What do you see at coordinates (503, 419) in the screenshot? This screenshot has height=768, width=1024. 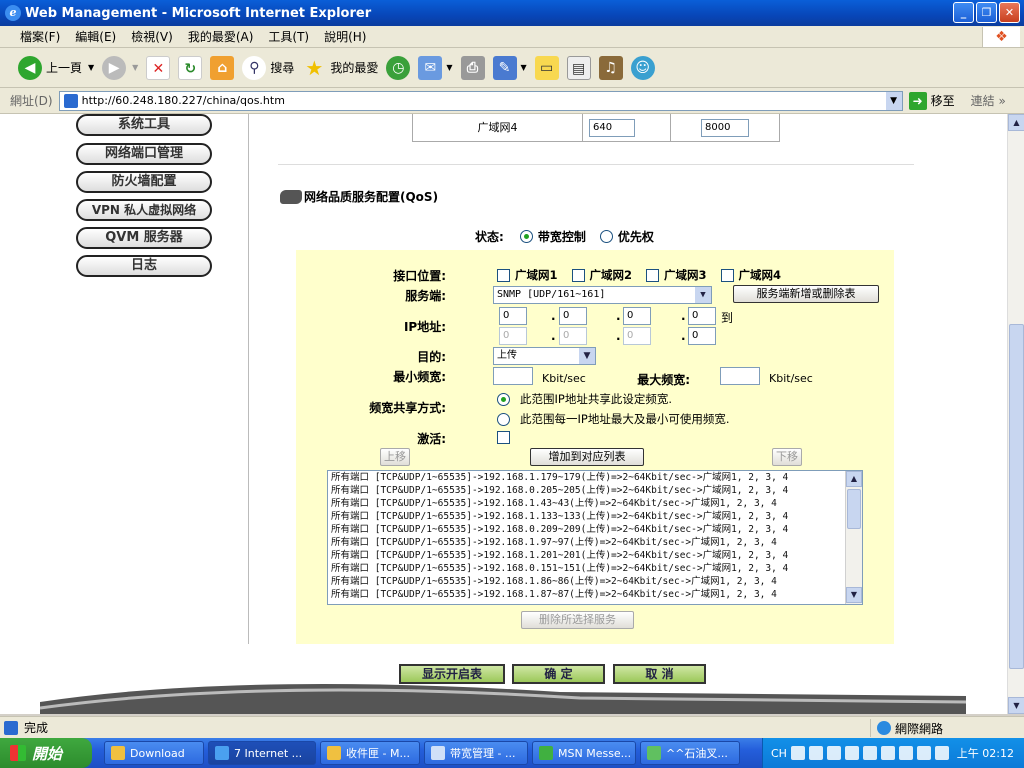 I see `share-each-radio` at bounding box center [503, 419].